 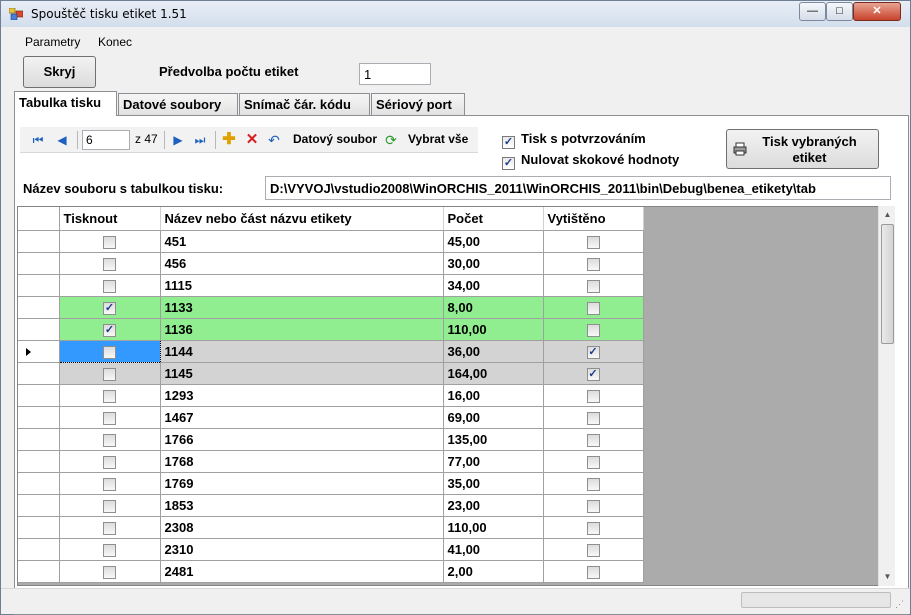 I want to click on last-record-icon: ⏭, so click(x=200, y=140).